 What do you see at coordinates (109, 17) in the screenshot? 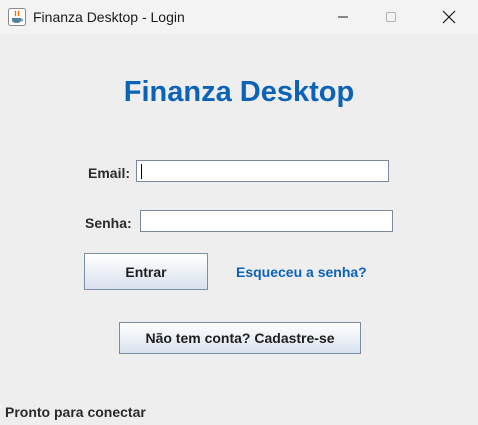
I see `window-title: Finanza Desktop - Login` at bounding box center [109, 17].